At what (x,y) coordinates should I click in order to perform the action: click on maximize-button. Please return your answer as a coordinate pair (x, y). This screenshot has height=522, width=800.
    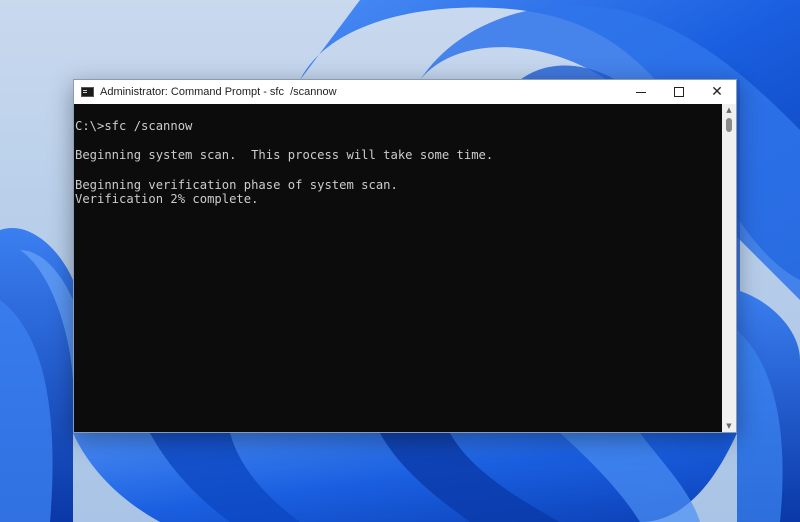
    Looking at the image, I should click on (679, 92).